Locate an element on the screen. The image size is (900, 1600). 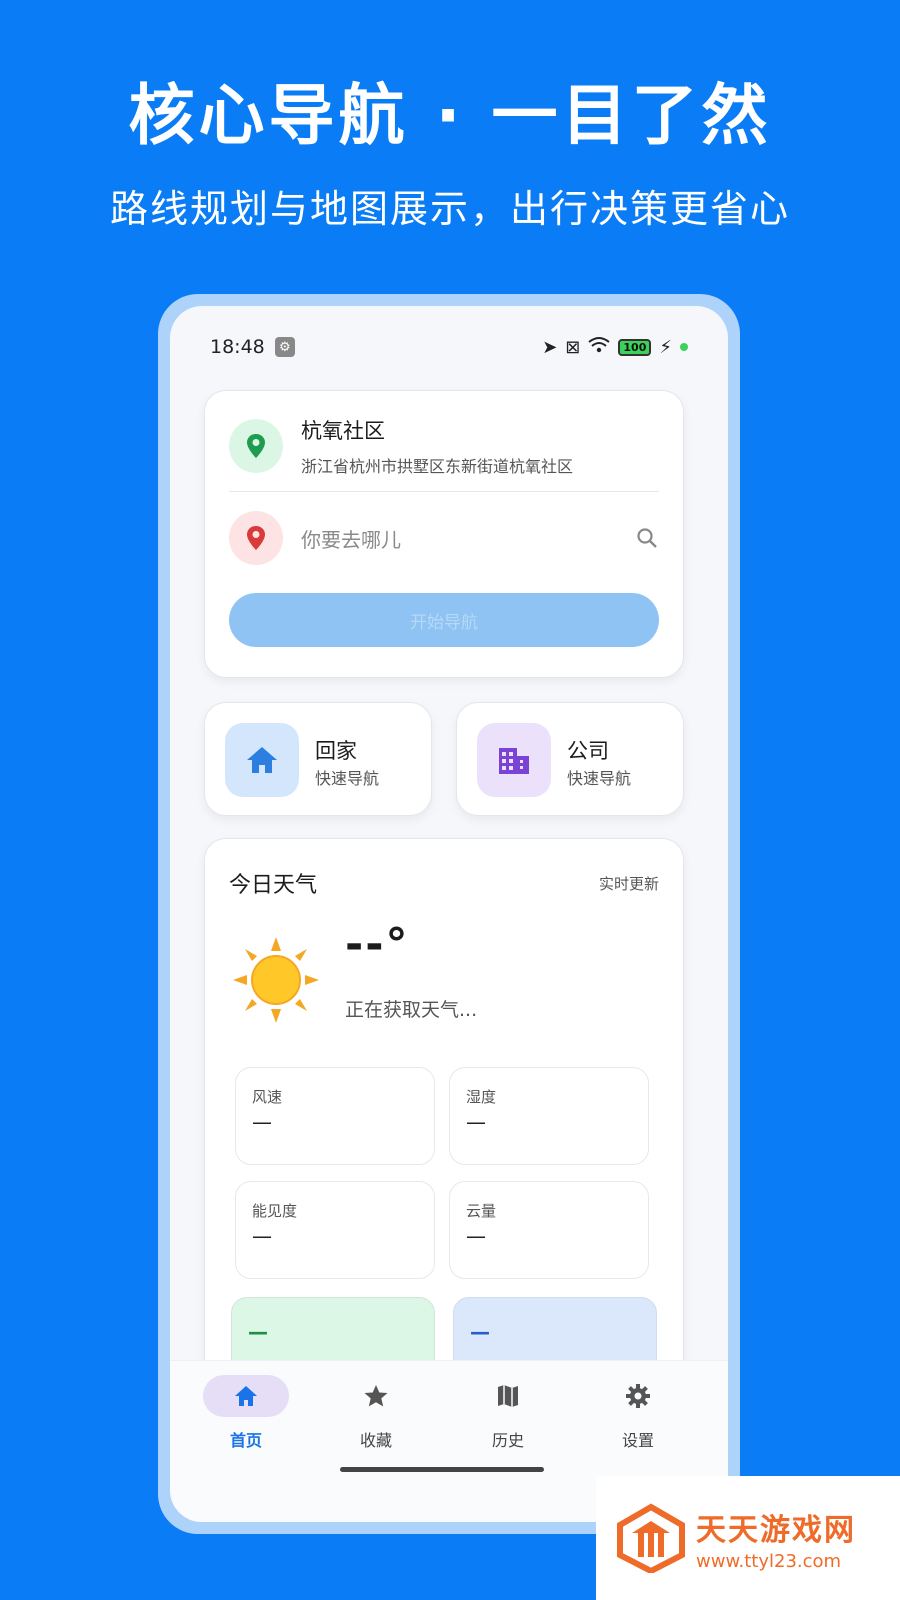
nav-history: 历史 is located at coordinates (508, 1415).